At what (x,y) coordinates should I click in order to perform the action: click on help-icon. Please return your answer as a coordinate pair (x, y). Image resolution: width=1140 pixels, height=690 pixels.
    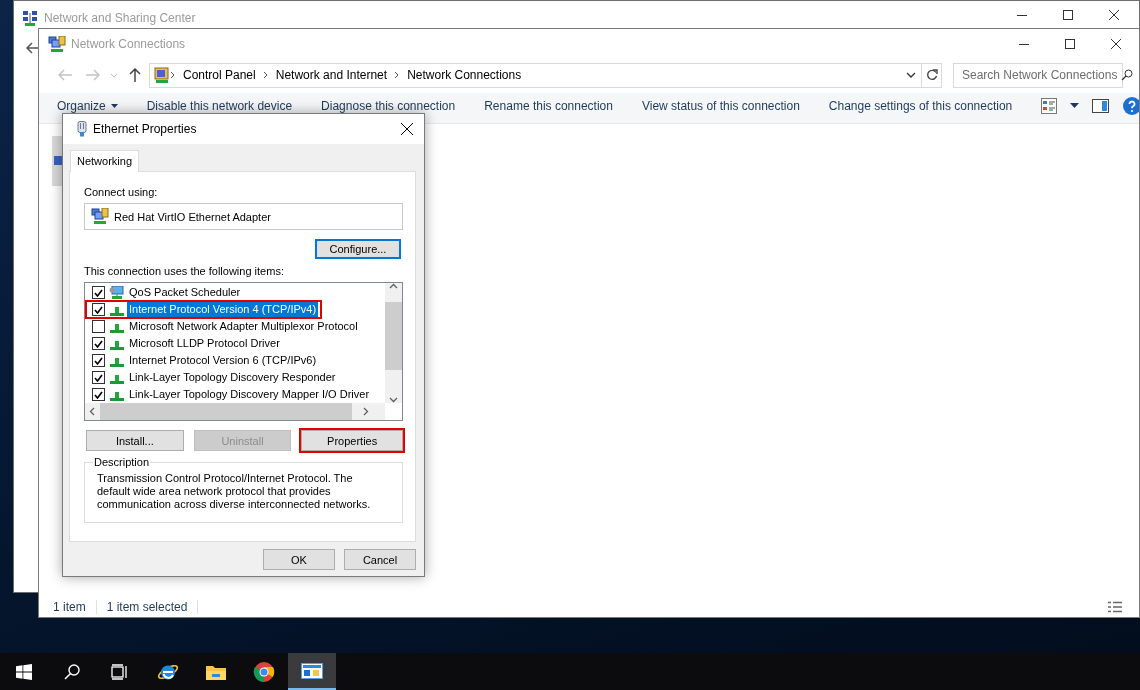
    Looking at the image, I should click on (1130, 105).